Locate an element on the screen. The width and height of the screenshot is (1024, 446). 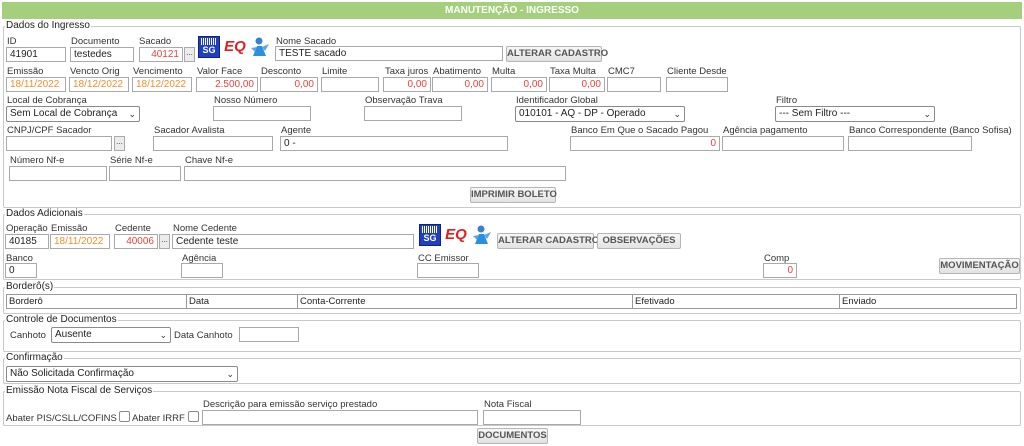
banco-sacado-pagou-label: Banco Em Que o Sacado Pagou is located at coordinates (640, 130).